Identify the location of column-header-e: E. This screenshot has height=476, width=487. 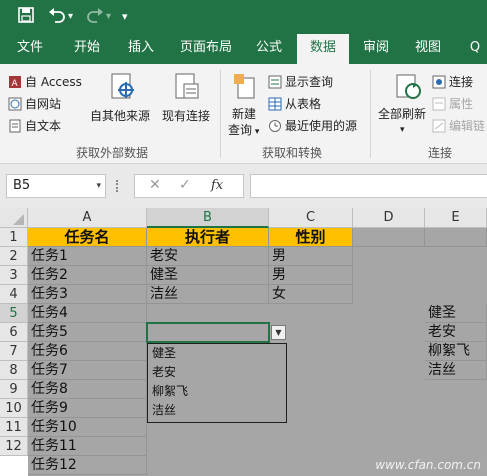
(456, 218).